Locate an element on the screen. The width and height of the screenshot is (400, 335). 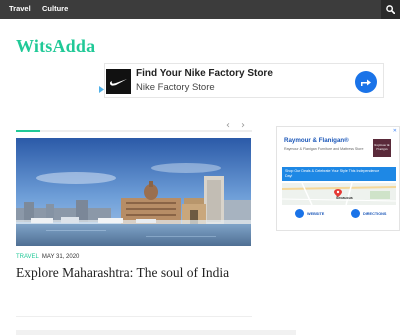
ad-map: Secaucus is located at coordinates (339, 194).